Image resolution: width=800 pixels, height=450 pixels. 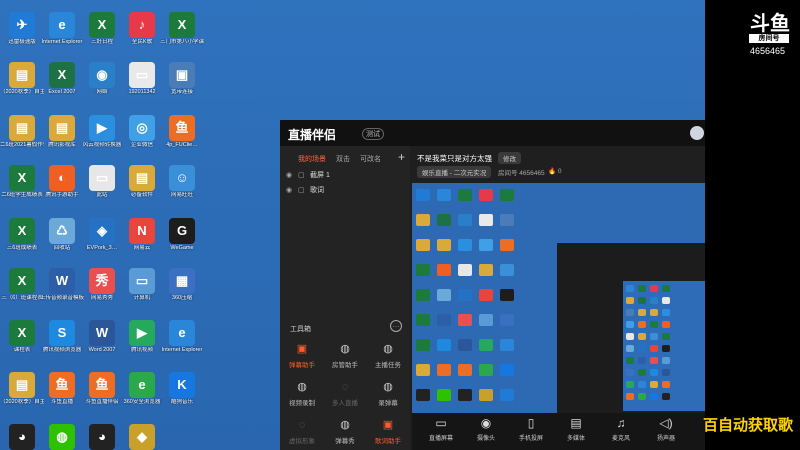 What do you see at coordinates (102, 178) in the screenshot?
I see `doc-icon: ▭` at bounding box center [102, 178].